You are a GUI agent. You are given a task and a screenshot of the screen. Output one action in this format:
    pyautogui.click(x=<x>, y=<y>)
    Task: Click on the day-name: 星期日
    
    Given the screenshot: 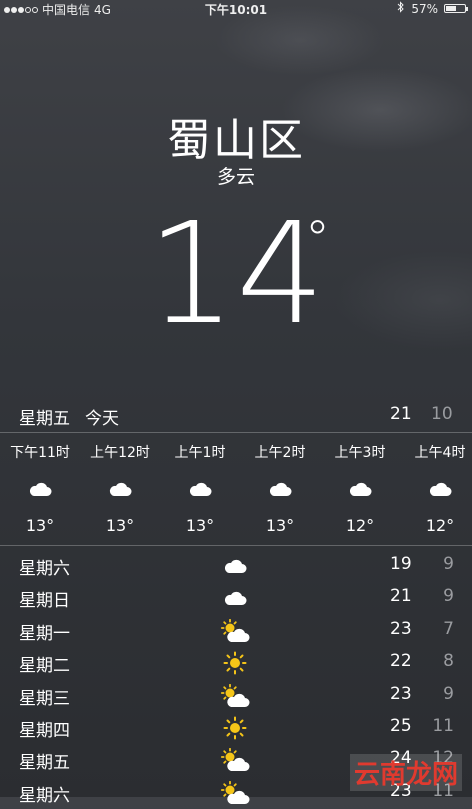 What is the action you would take?
    pyautogui.click(x=44, y=601)
    